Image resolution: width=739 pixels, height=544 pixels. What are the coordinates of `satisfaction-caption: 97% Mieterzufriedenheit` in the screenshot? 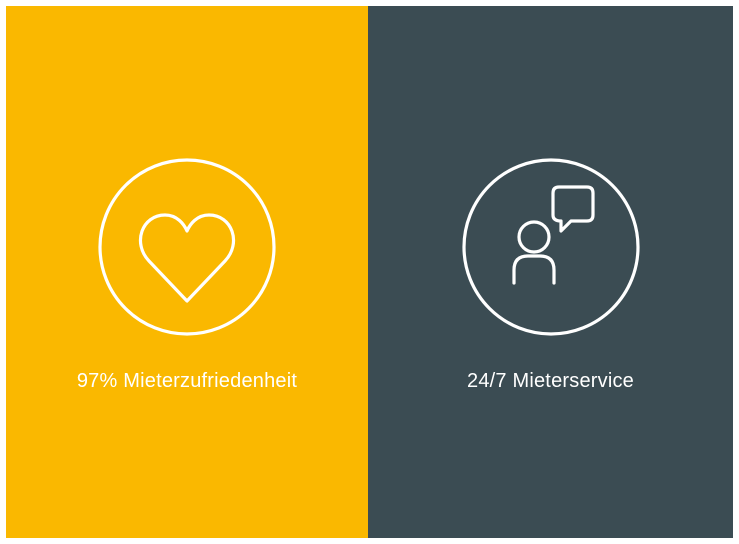 It's located at (187, 381).